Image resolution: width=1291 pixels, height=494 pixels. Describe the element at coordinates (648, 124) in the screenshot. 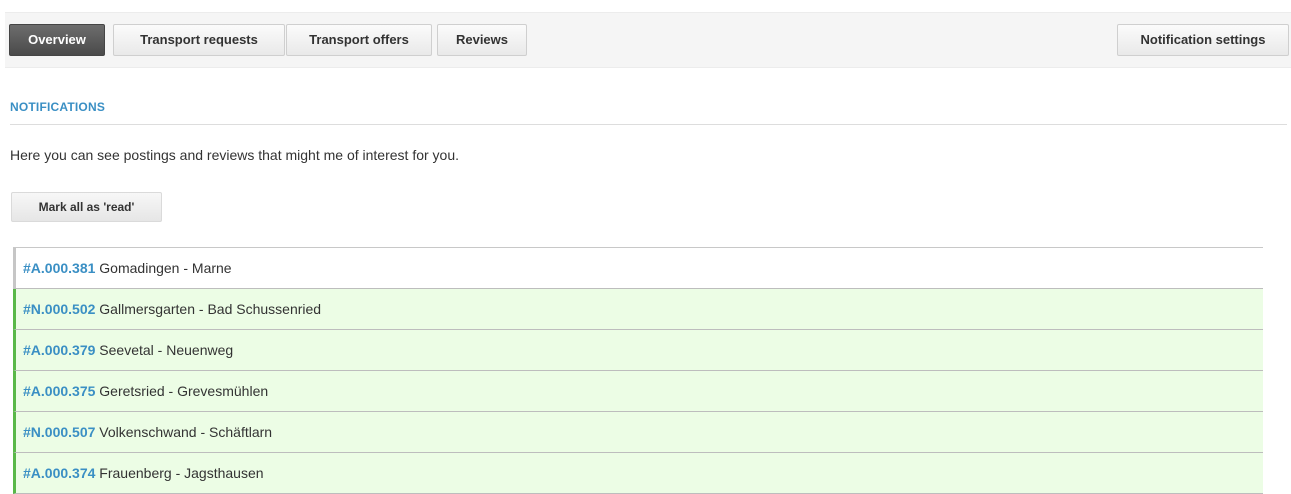

I see `section-divider` at that location.